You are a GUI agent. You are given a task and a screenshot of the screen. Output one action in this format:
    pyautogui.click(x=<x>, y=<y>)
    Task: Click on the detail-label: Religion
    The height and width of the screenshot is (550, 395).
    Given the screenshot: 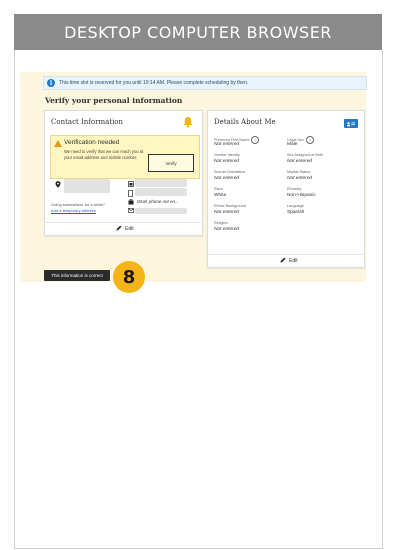 What is the action you would take?
    pyautogui.click(x=221, y=223)
    